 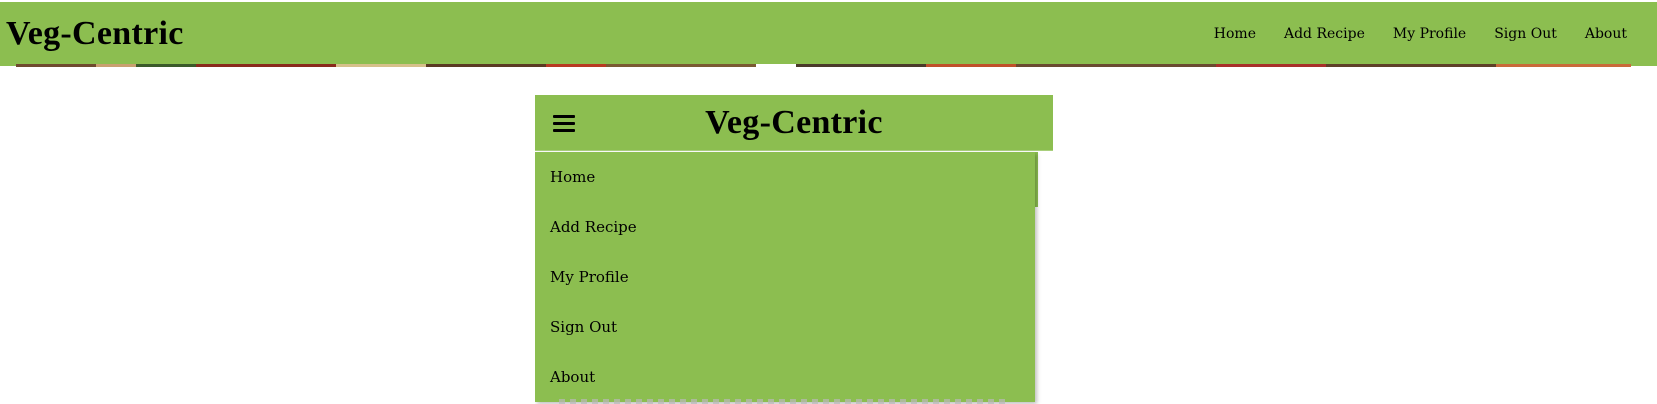 I want to click on mobile-header: Veg-Centric, so click(x=794, y=123).